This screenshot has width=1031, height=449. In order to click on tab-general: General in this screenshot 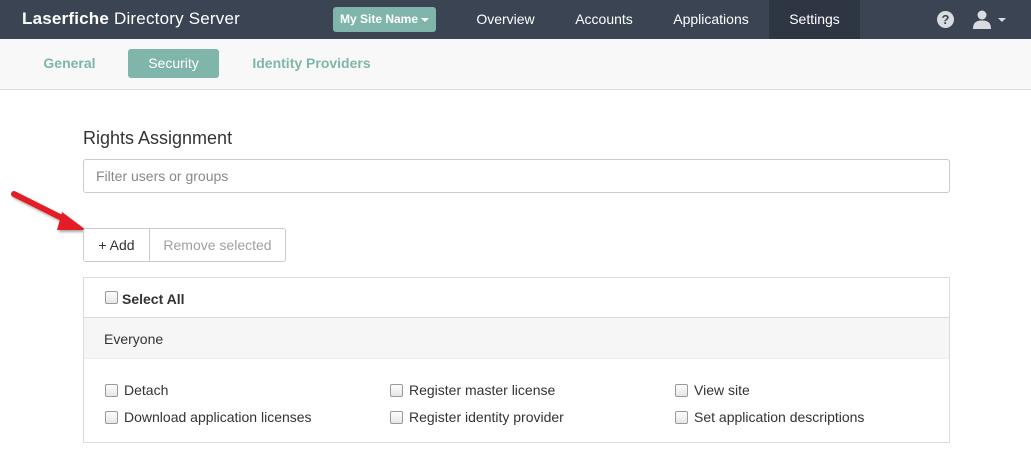, I will do `click(69, 63)`.